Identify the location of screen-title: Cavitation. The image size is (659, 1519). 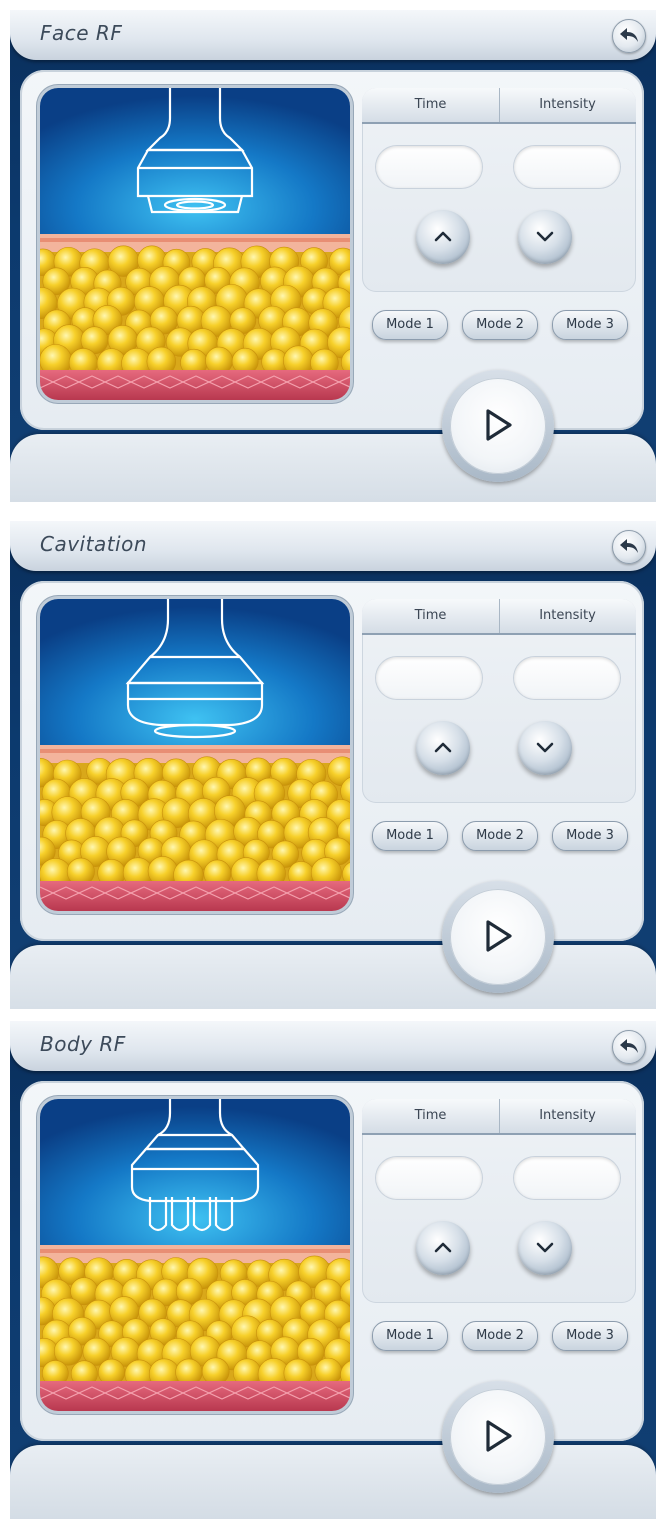
(94, 544).